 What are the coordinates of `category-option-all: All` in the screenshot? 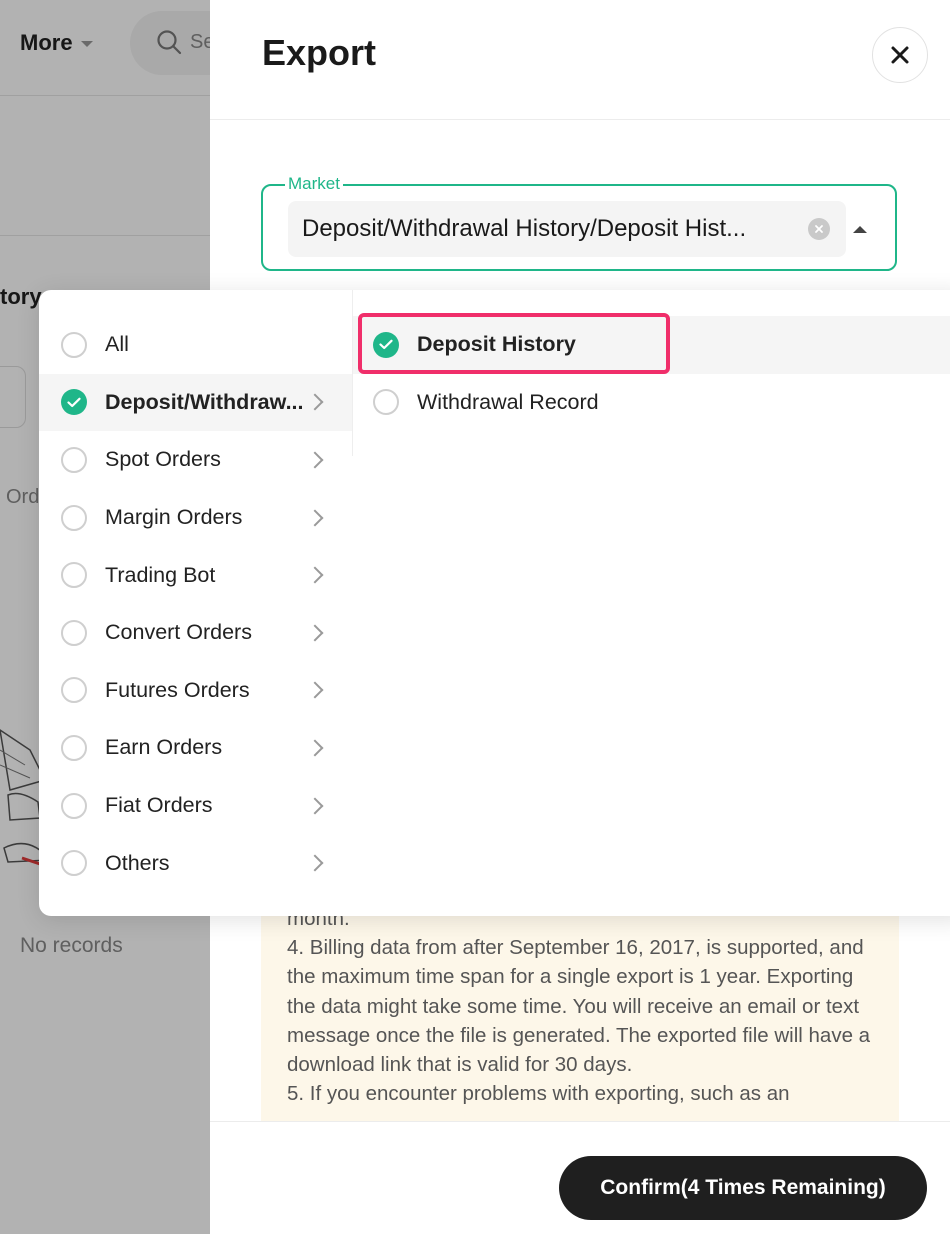 It's located at (195, 345).